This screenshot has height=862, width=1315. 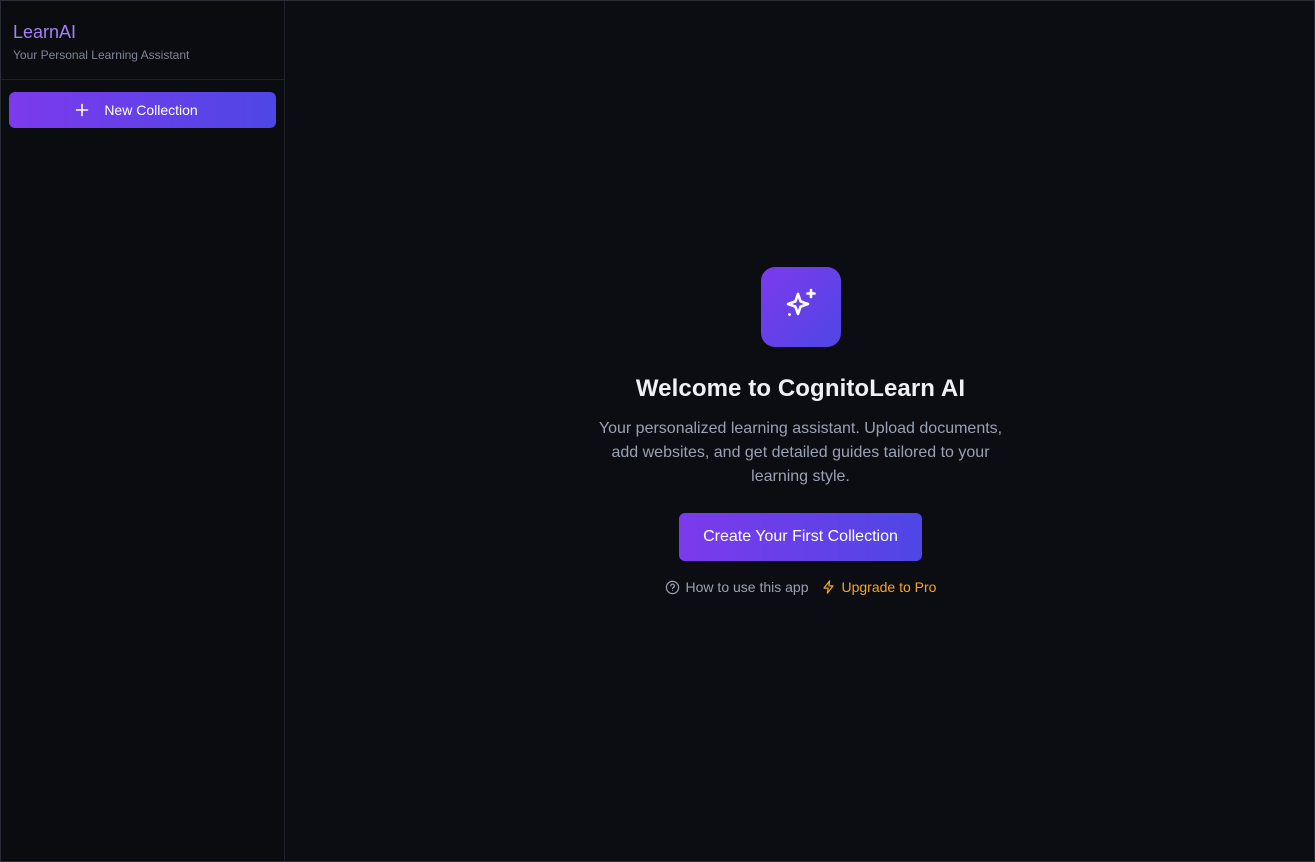 I want to click on help-link-label: How to use this app, so click(x=747, y=587).